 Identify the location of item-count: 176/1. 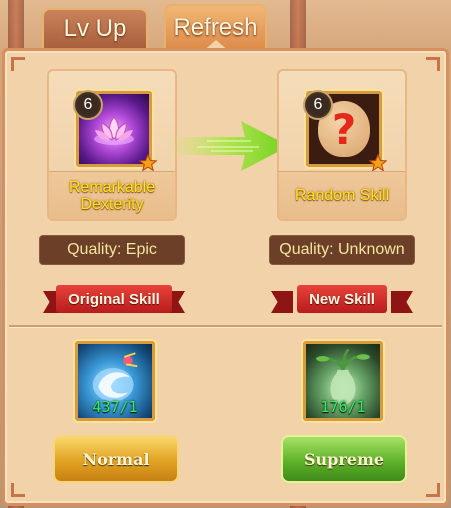
(343, 407).